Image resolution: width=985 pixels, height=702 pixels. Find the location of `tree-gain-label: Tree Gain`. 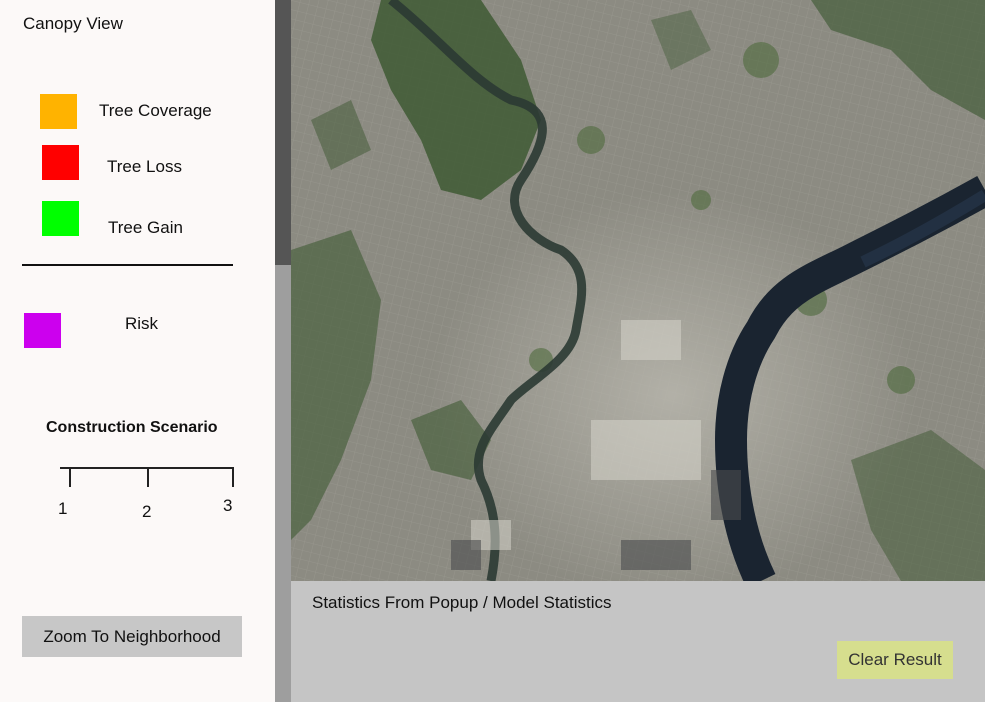

tree-gain-label: Tree Gain is located at coordinates (145, 227).